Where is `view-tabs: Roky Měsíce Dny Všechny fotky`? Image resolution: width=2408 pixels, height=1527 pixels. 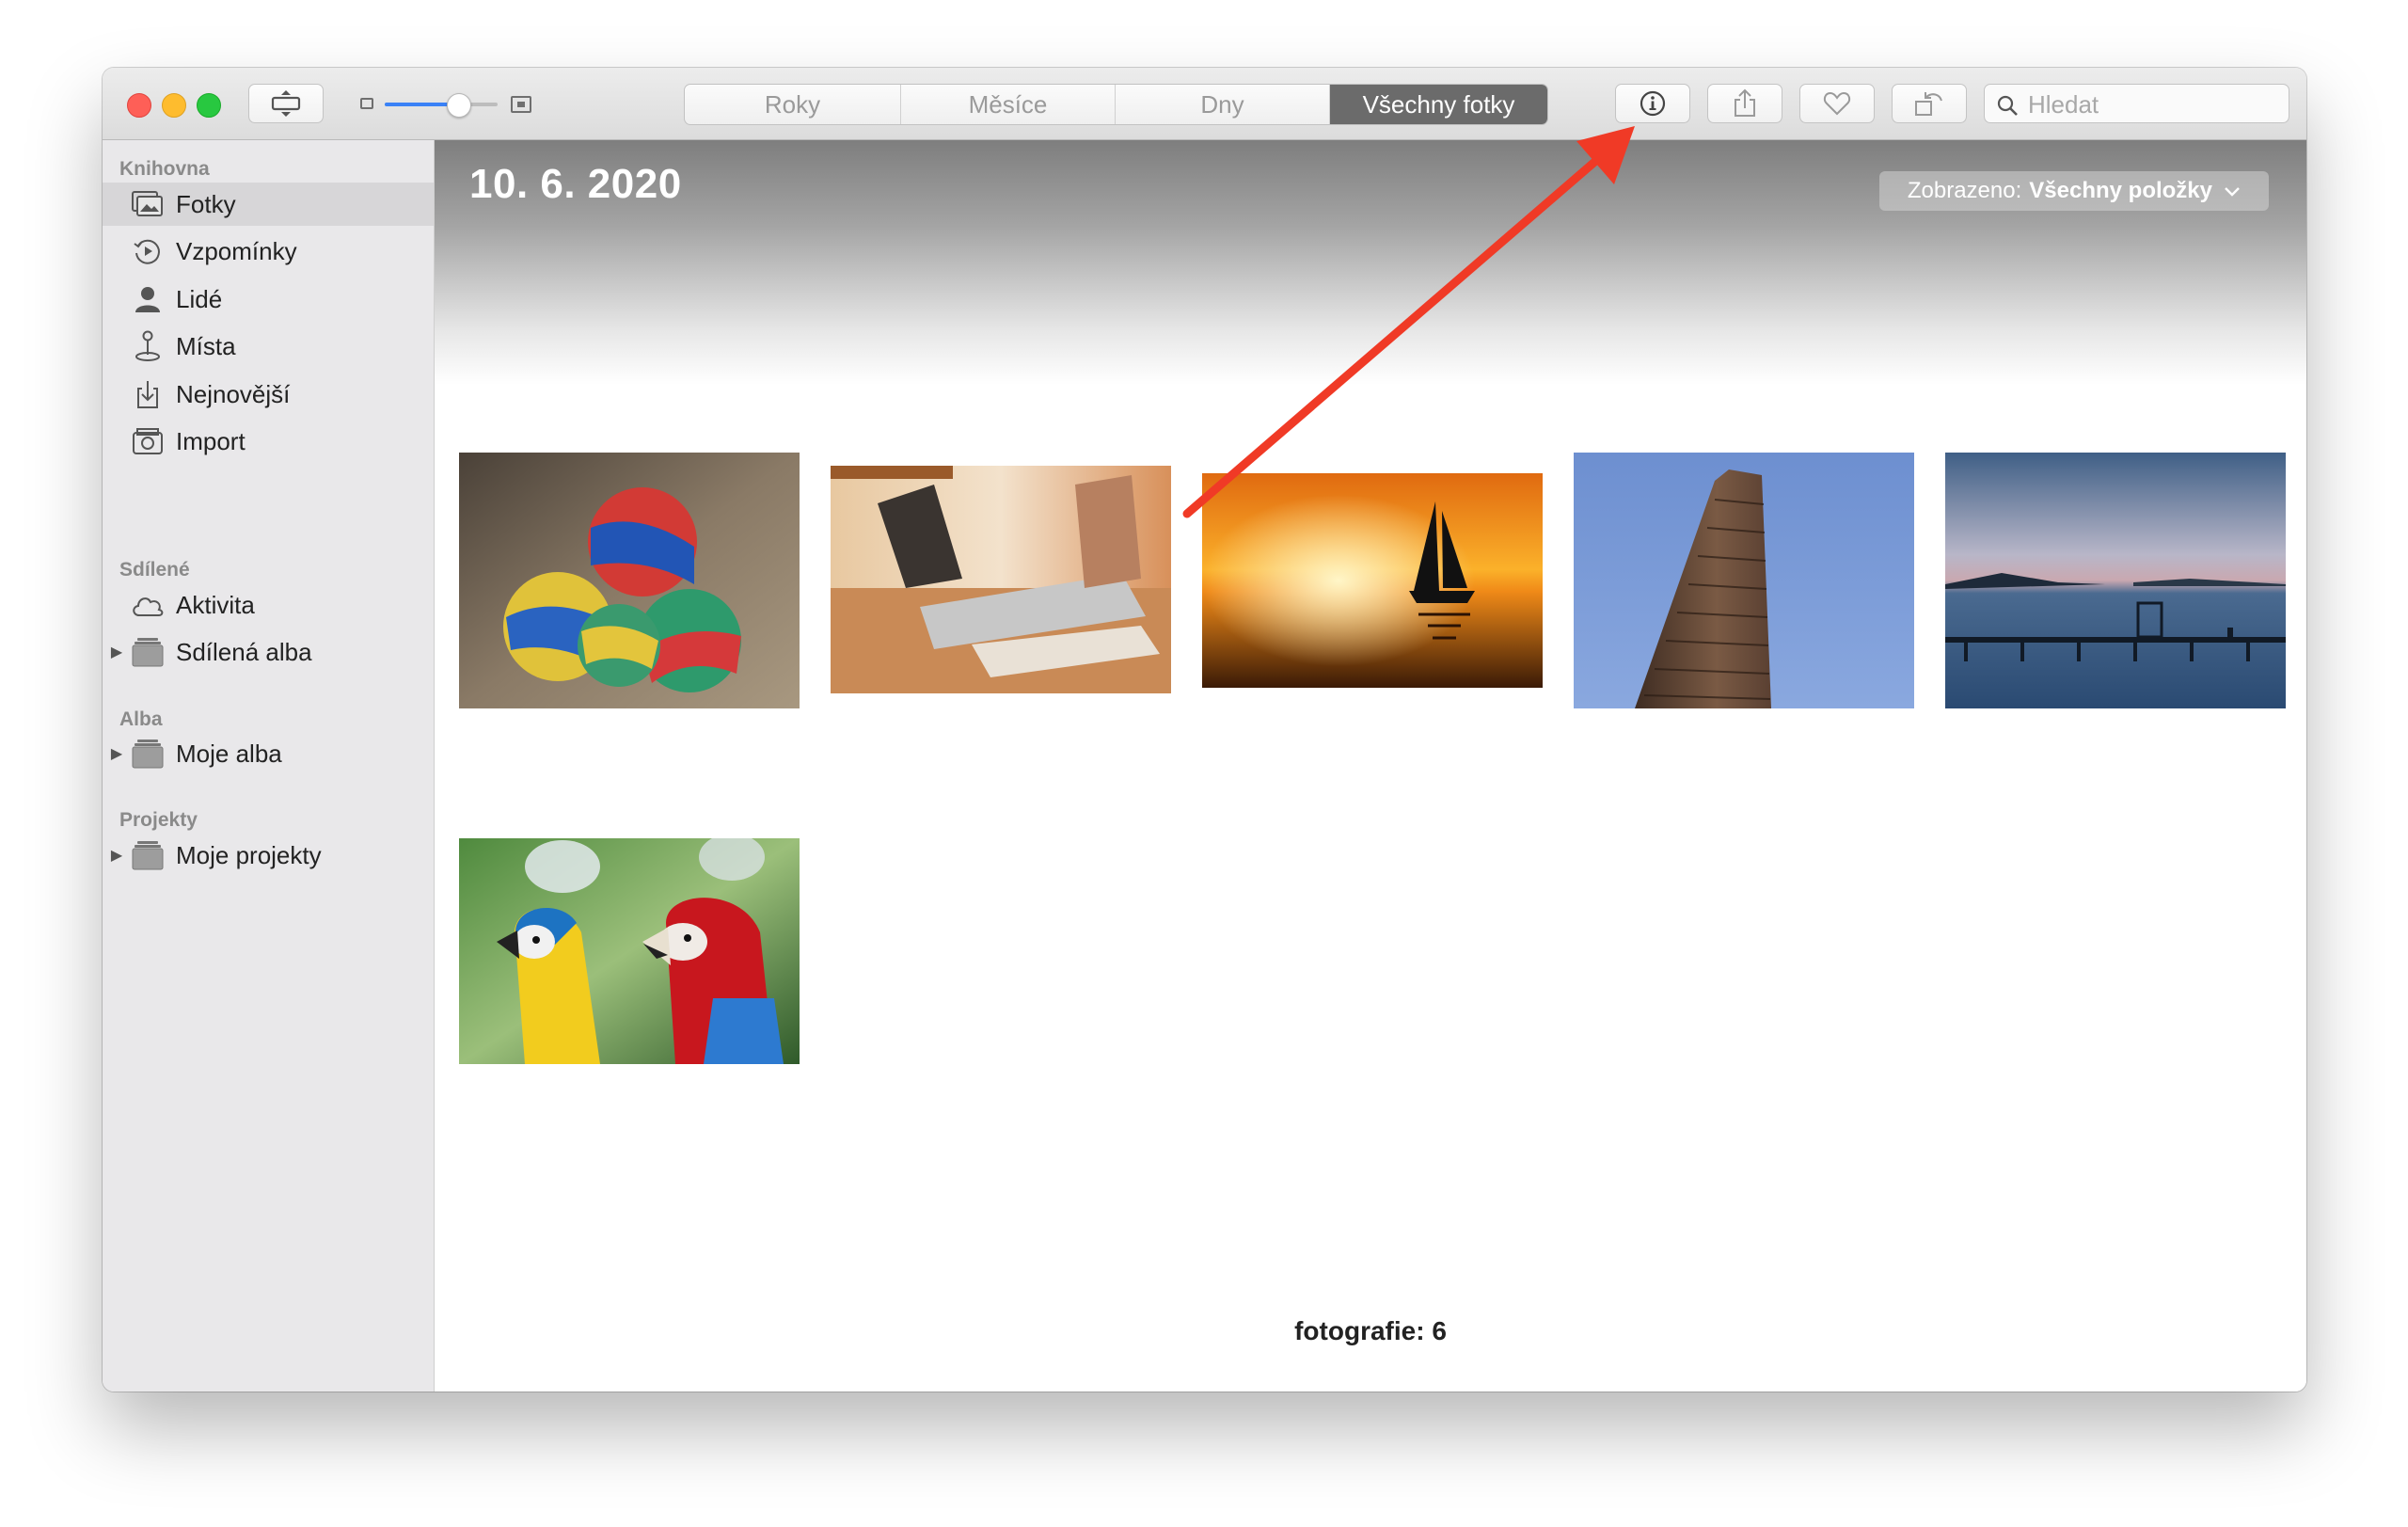
view-tabs: Roky Měsíce Dny Všechny fotky is located at coordinates (1116, 104).